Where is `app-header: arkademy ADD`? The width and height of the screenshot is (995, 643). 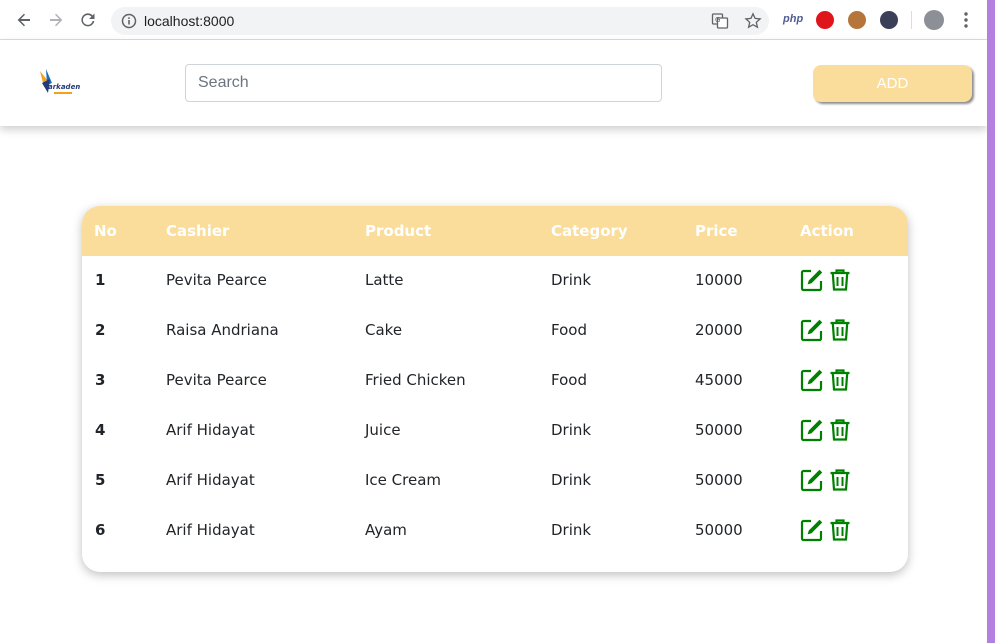 app-header: arkademy ADD is located at coordinates (493, 83).